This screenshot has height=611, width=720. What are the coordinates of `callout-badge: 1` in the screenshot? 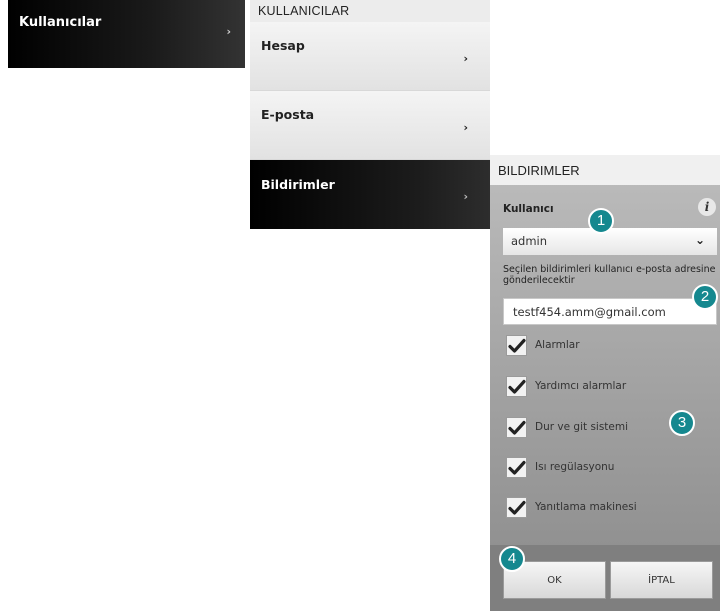 It's located at (601, 221).